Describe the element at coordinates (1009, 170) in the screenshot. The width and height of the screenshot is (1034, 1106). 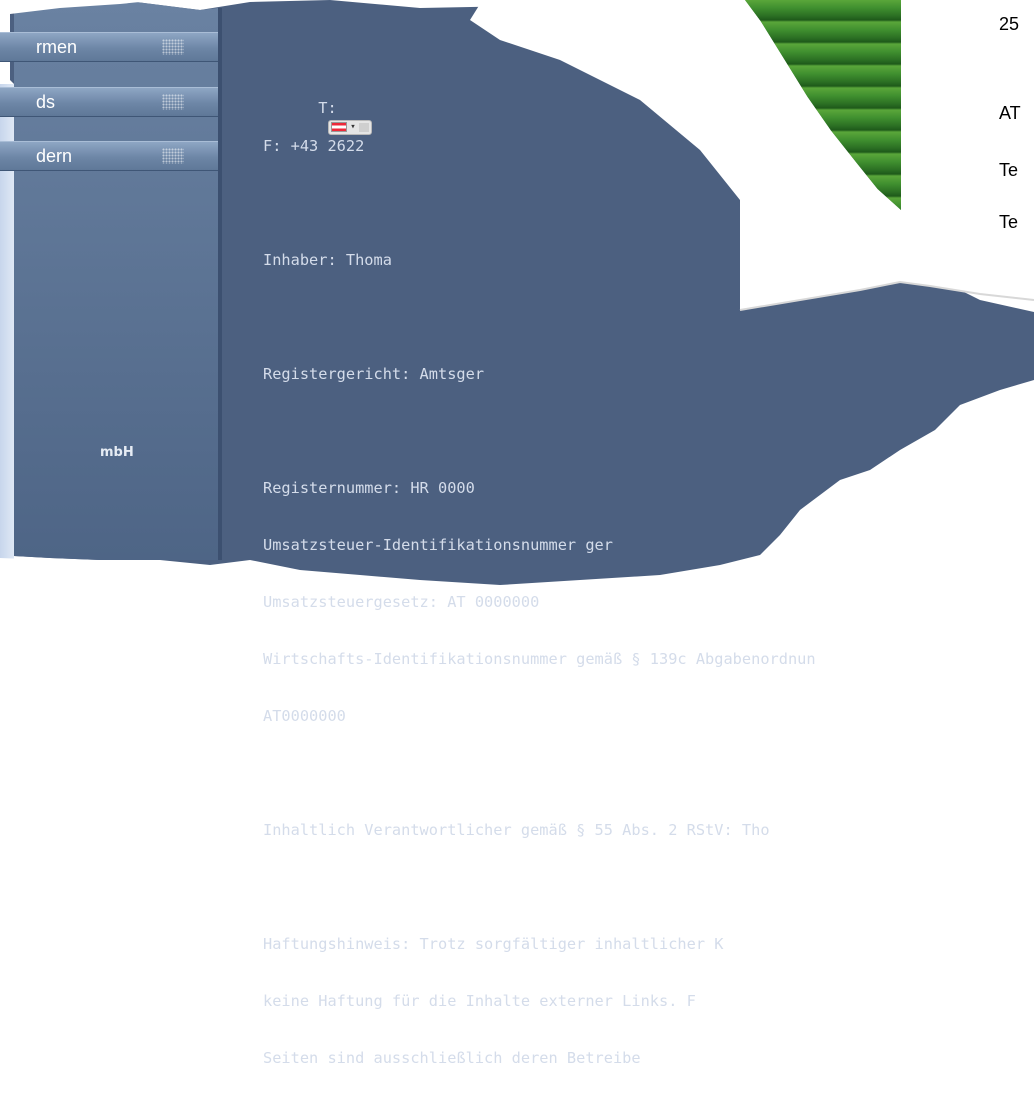
I see `card-line-3: Te` at that location.